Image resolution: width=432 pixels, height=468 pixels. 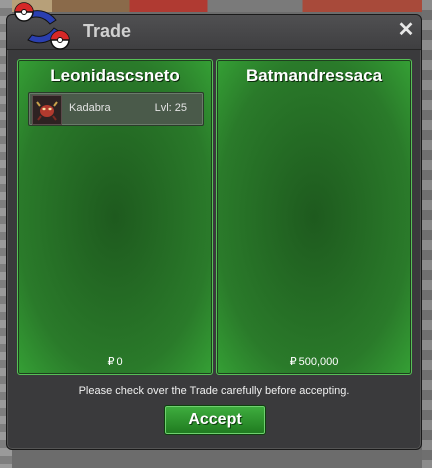 I want to click on right-money-value: 500,000, so click(x=318, y=362).